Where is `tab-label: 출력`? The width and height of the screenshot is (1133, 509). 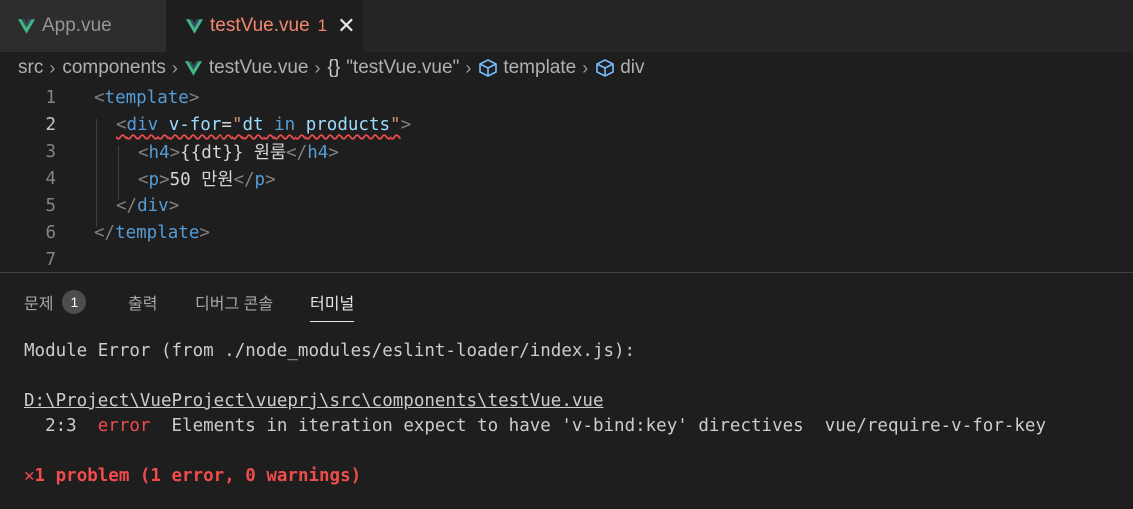
tab-label: 출력 is located at coordinates (143, 304).